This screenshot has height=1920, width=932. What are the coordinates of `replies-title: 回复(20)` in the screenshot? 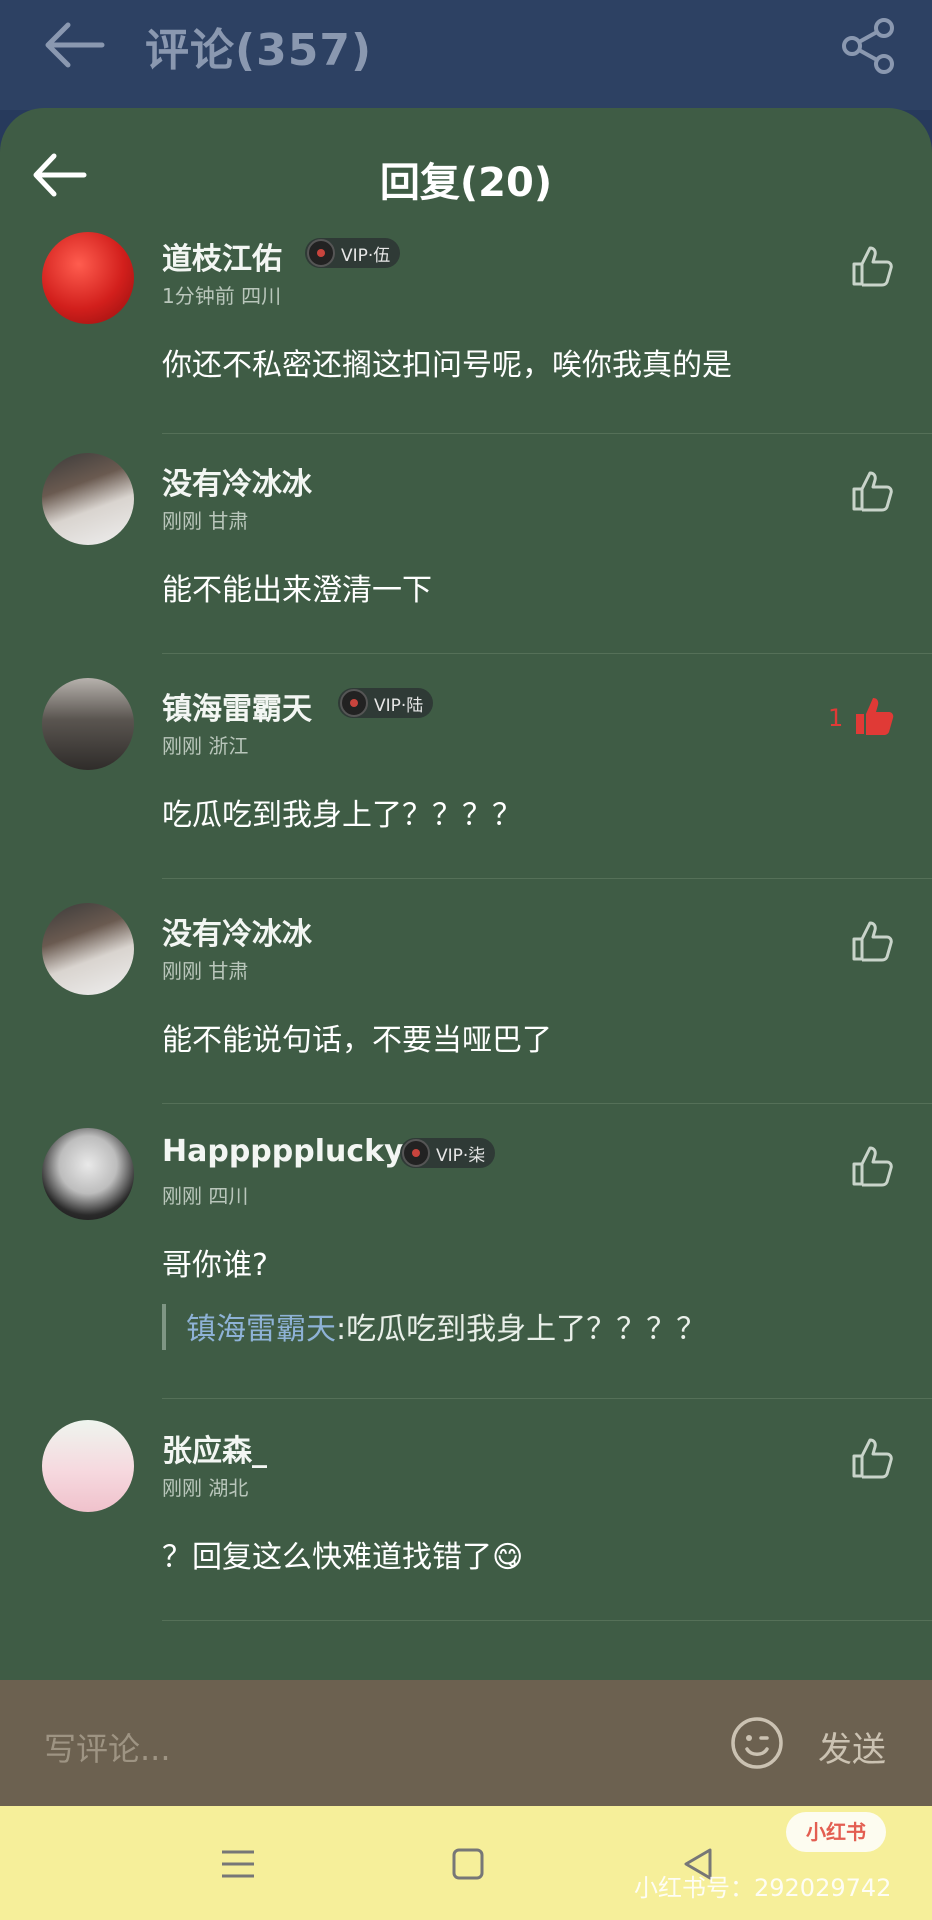 It's located at (466, 183).